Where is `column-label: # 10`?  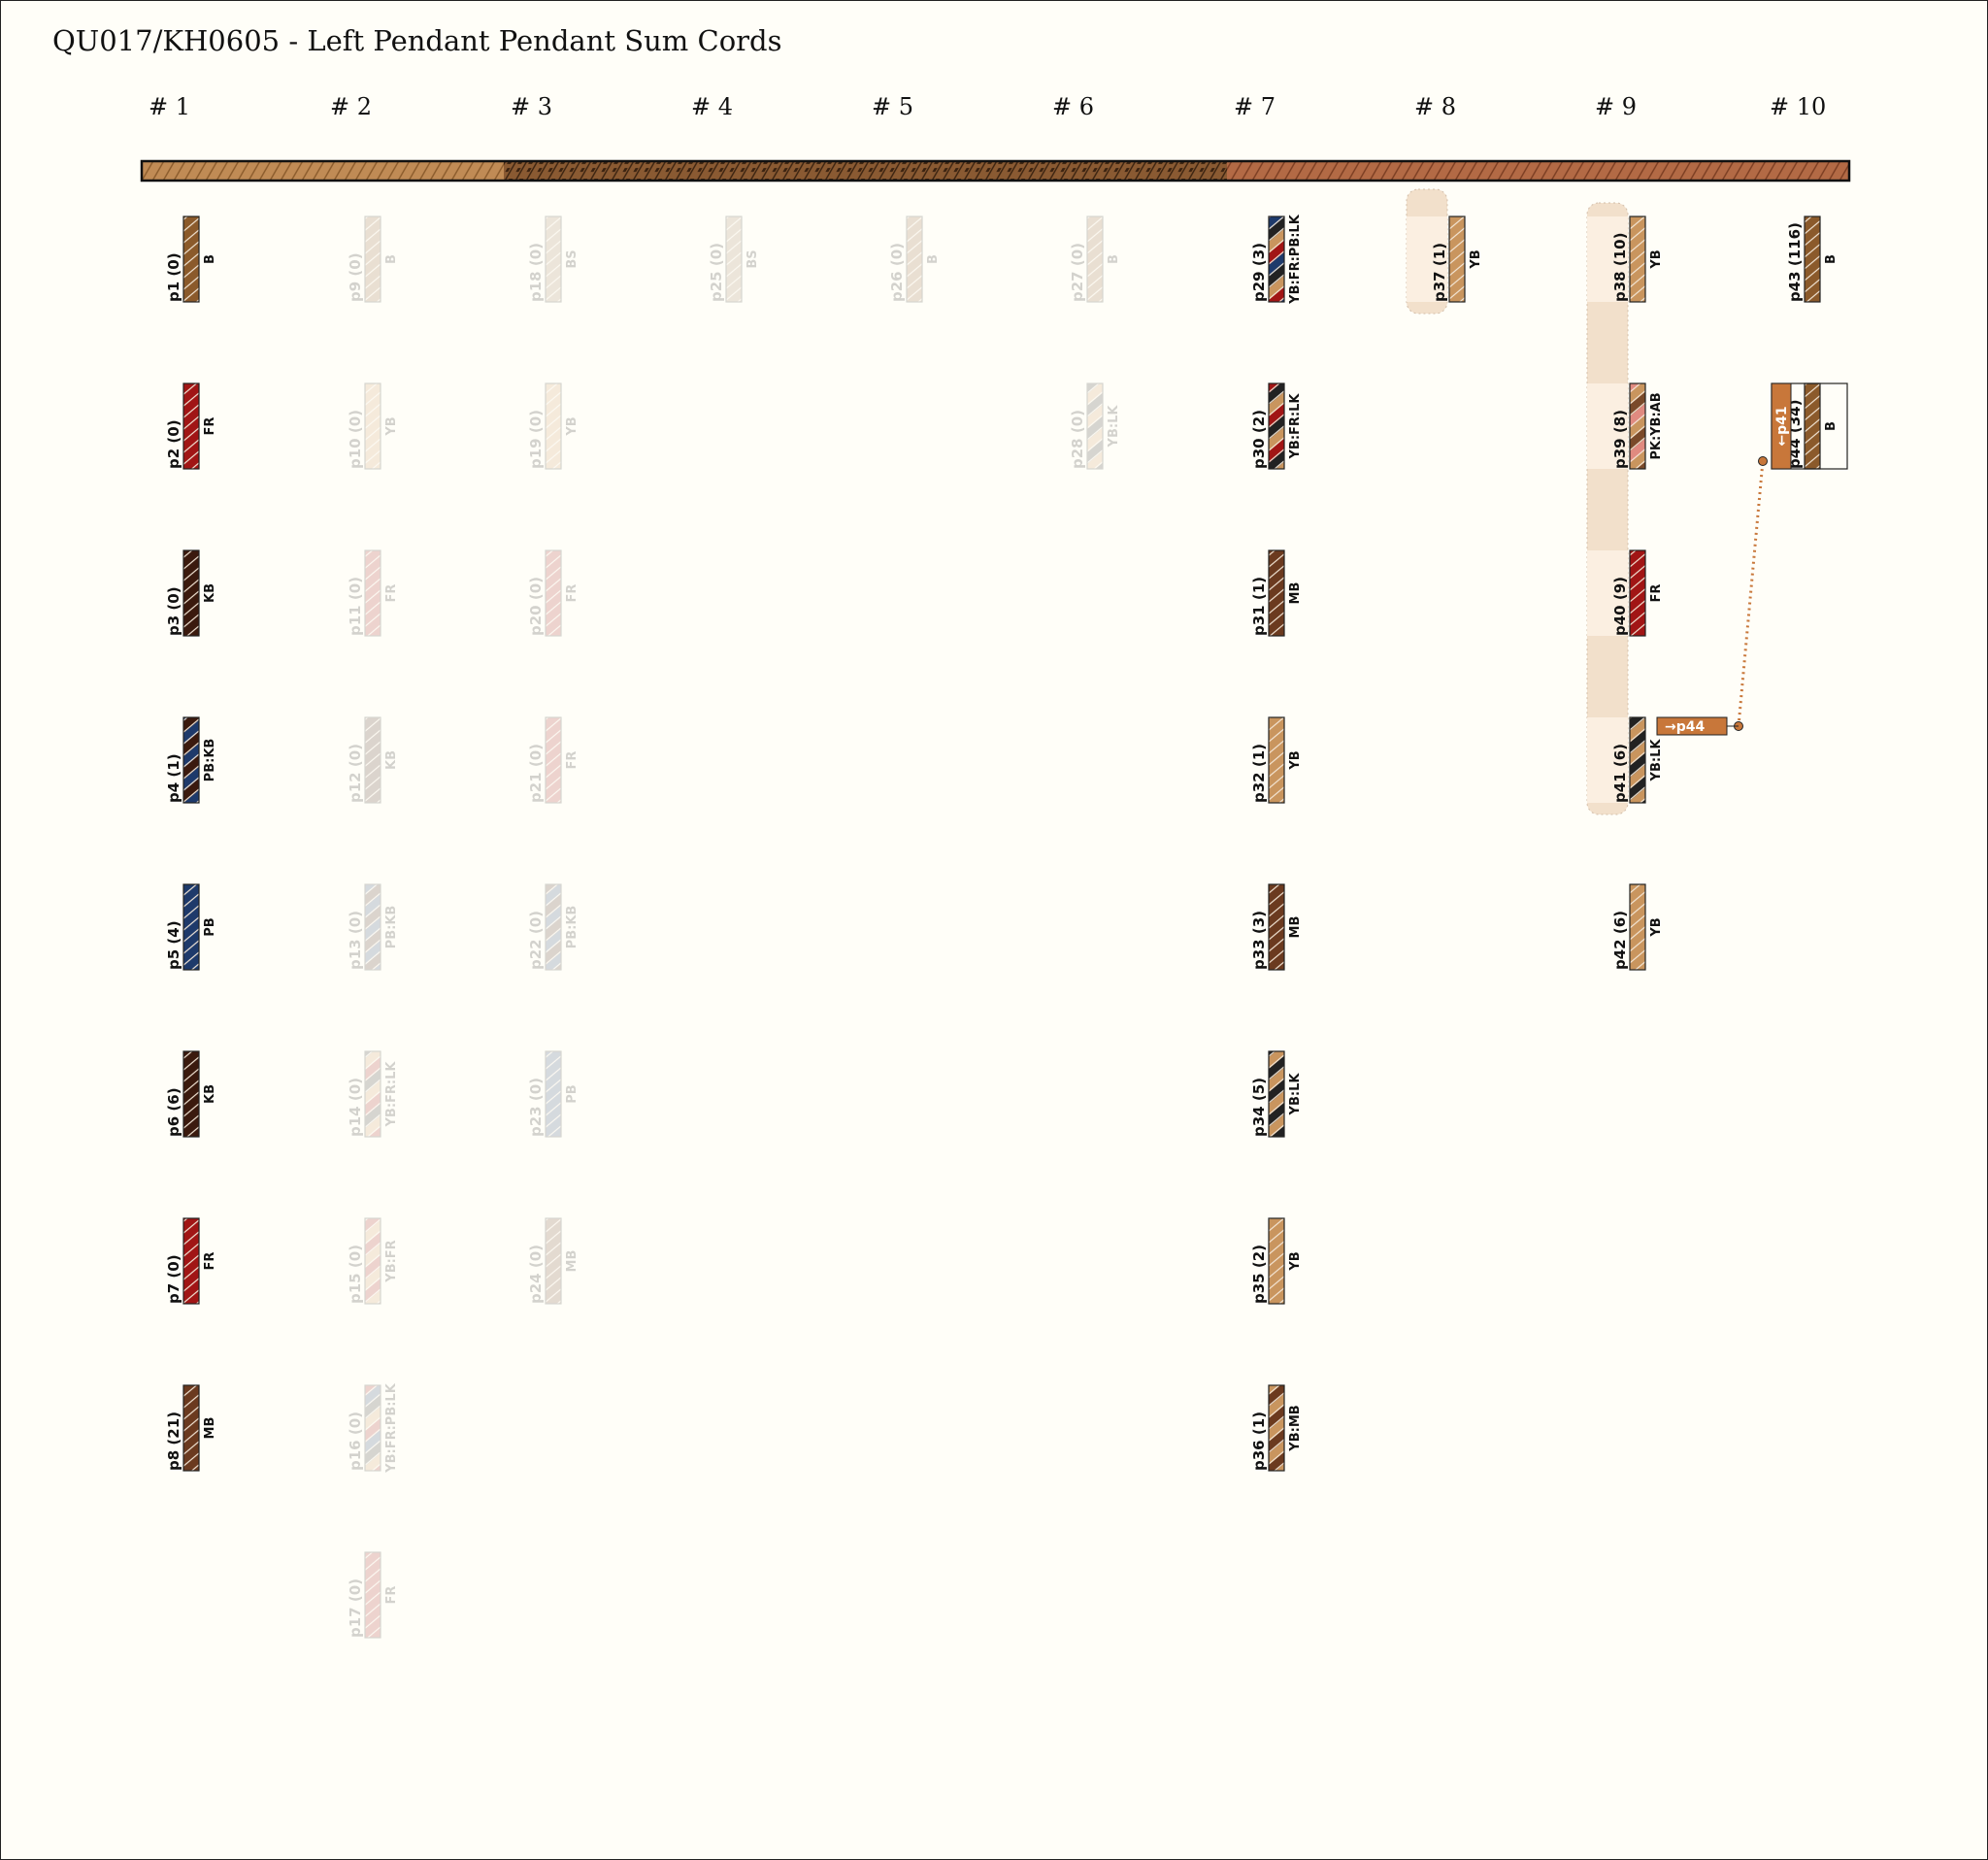 column-label: # 10 is located at coordinates (1798, 106).